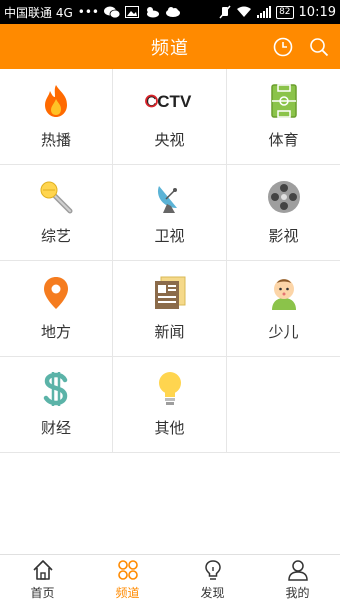  What do you see at coordinates (111, 12) in the screenshot?
I see `wechat-icon` at bounding box center [111, 12].